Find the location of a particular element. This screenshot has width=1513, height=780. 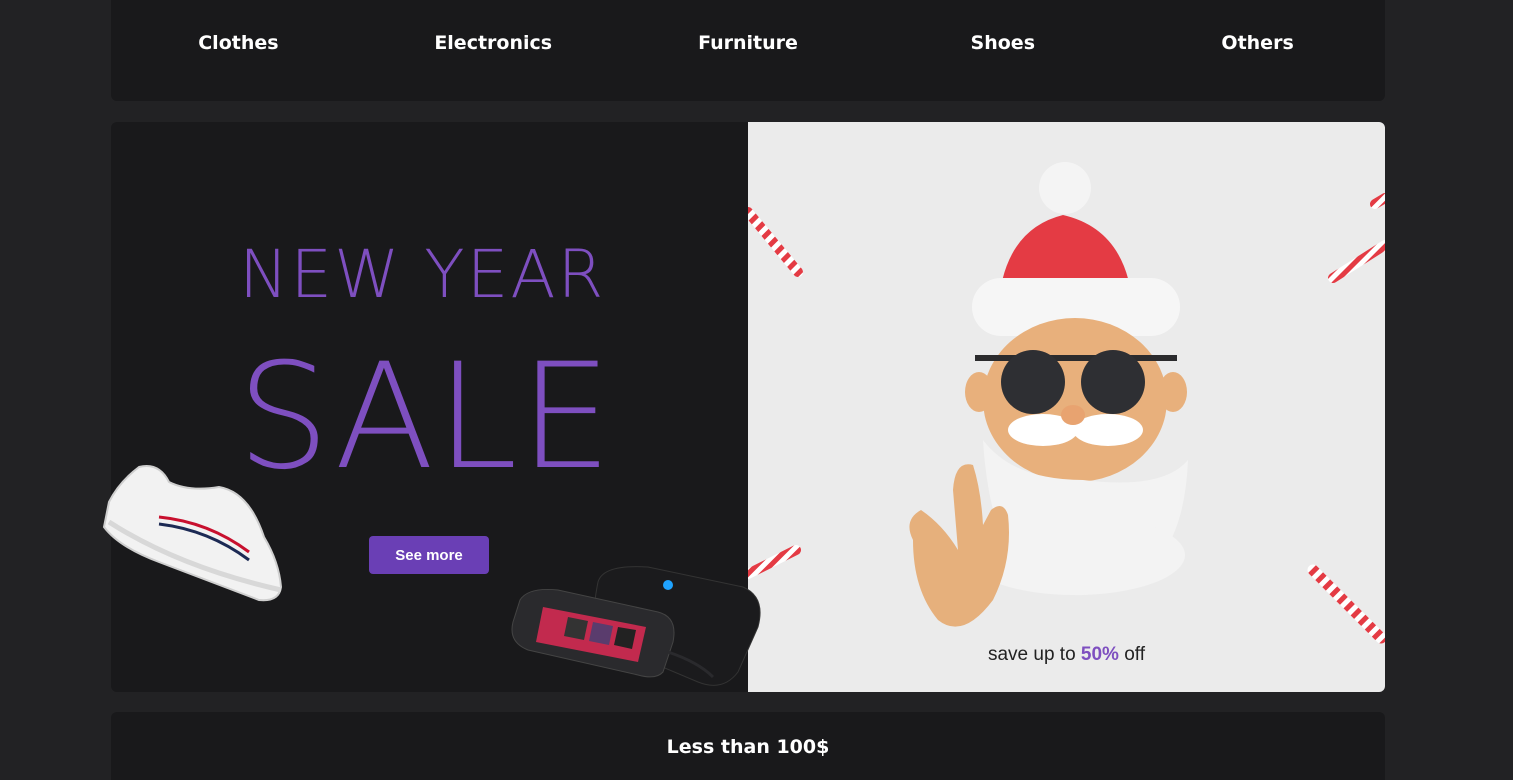

handheld-console-icon is located at coordinates (636, 626).